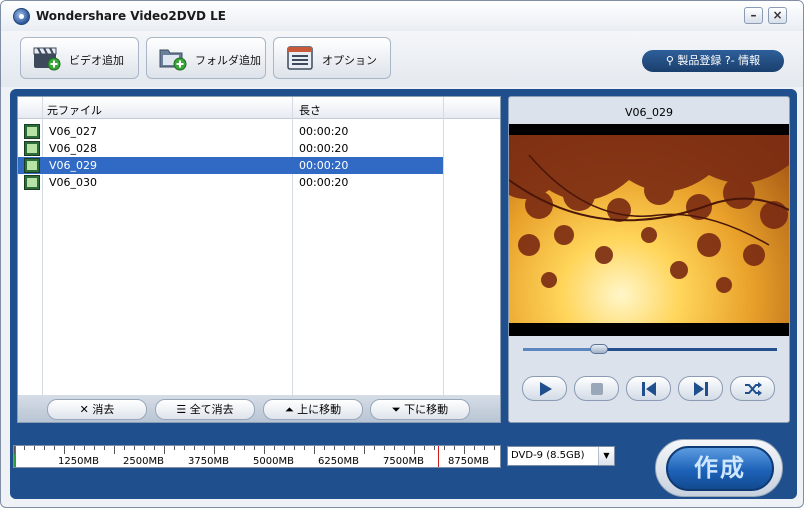 The width and height of the screenshot is (804, 508). What do you see at coordinates (230, 165) in the screenshot?
I see `file-row-selected: V06_029 00:00:20` at bounding box center [230, 165].